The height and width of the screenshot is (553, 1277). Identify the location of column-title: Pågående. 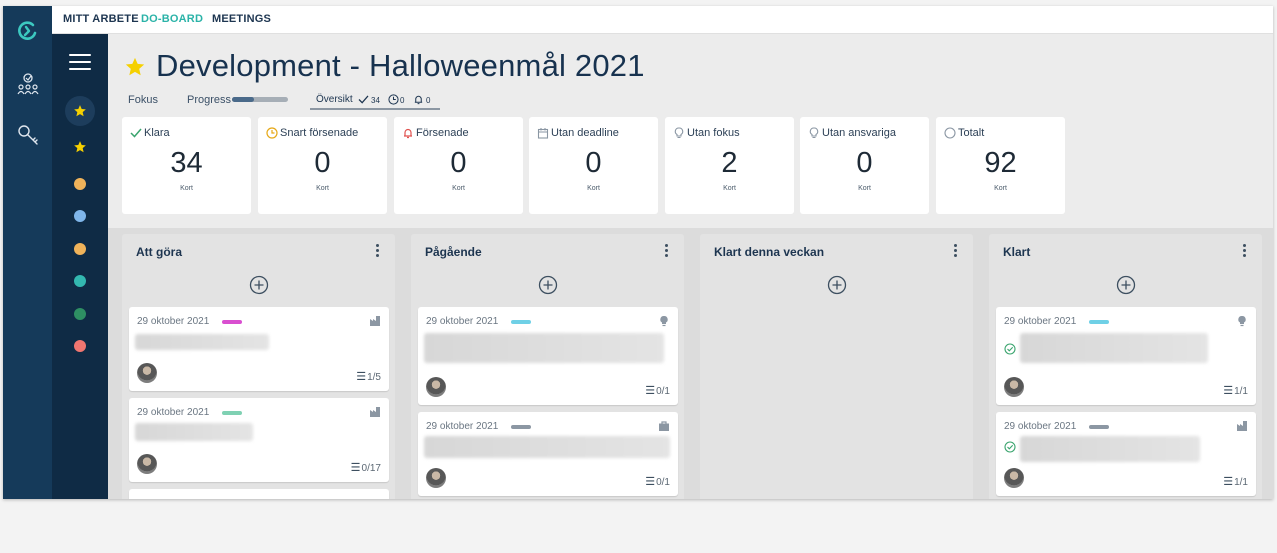
(453, 252).